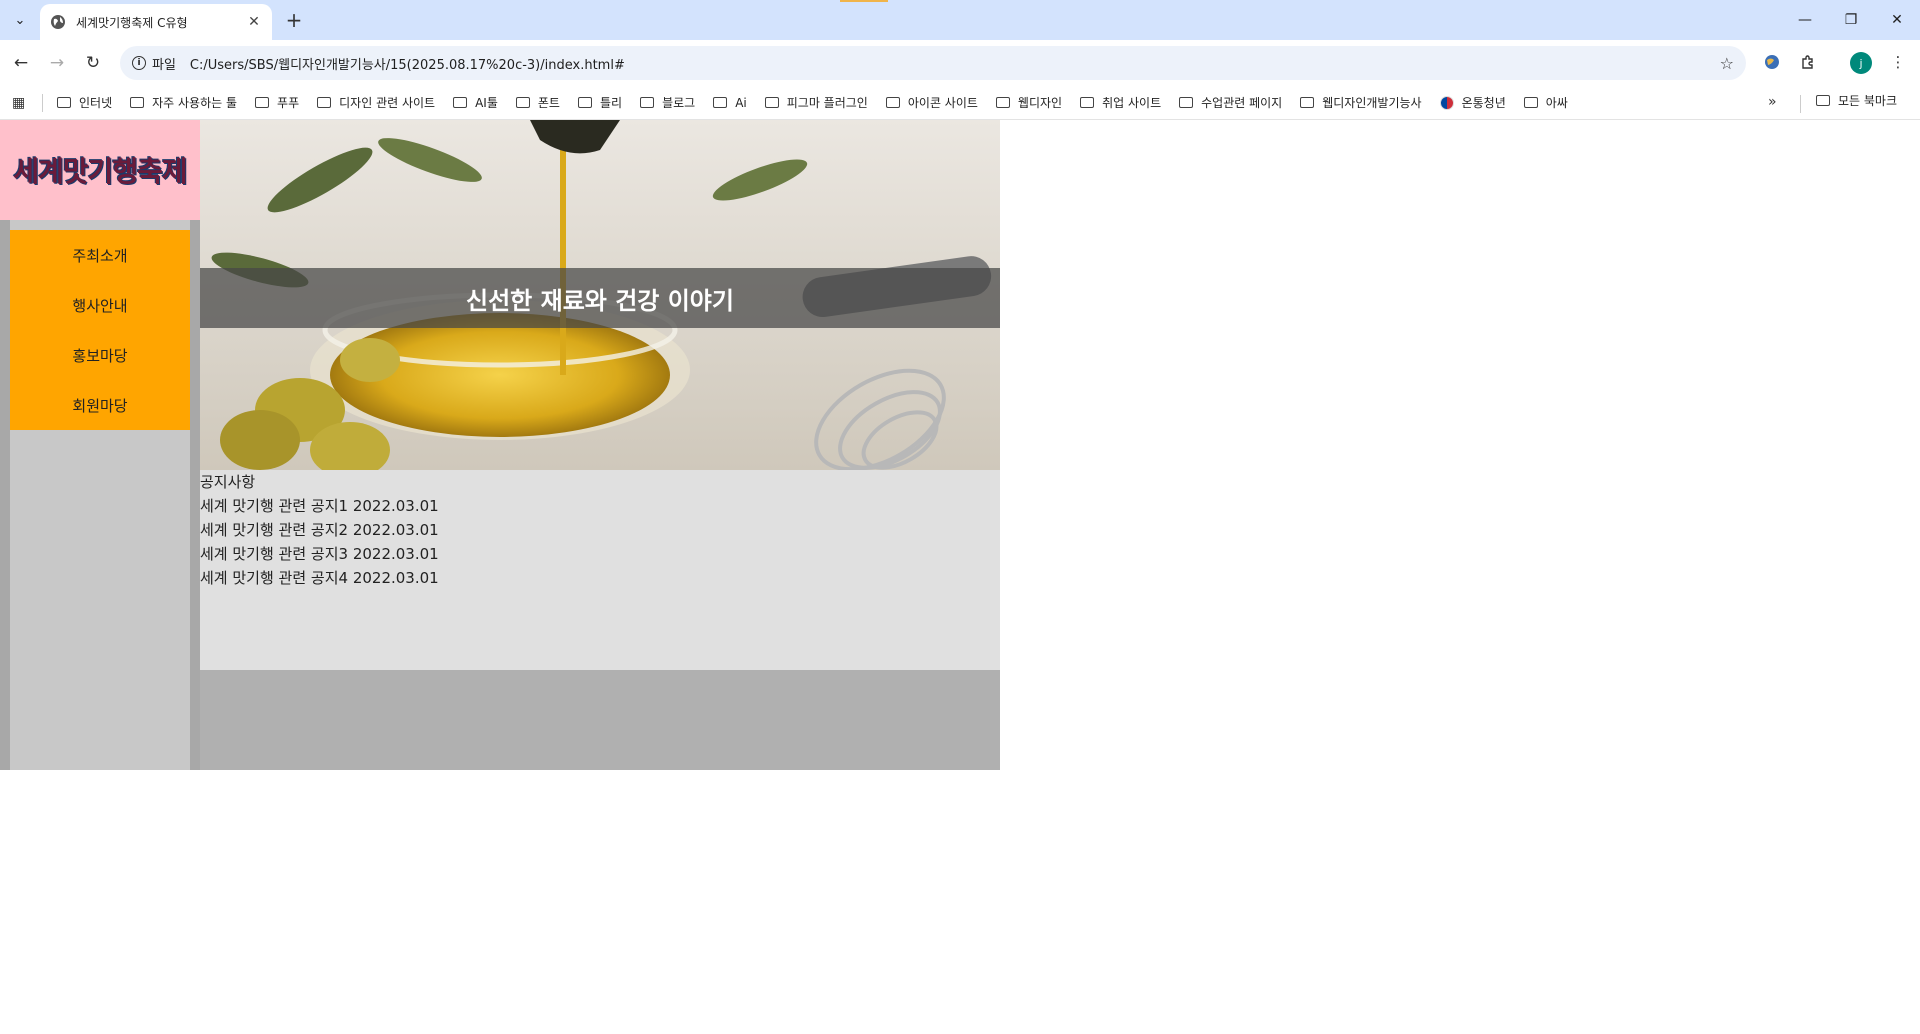 This screenshot has height=1034, width=1920. Describe the element at coordinates (376, 102) in the screenshot. I see `bookmark-folder: 디자인 관련 사이트` at that location.